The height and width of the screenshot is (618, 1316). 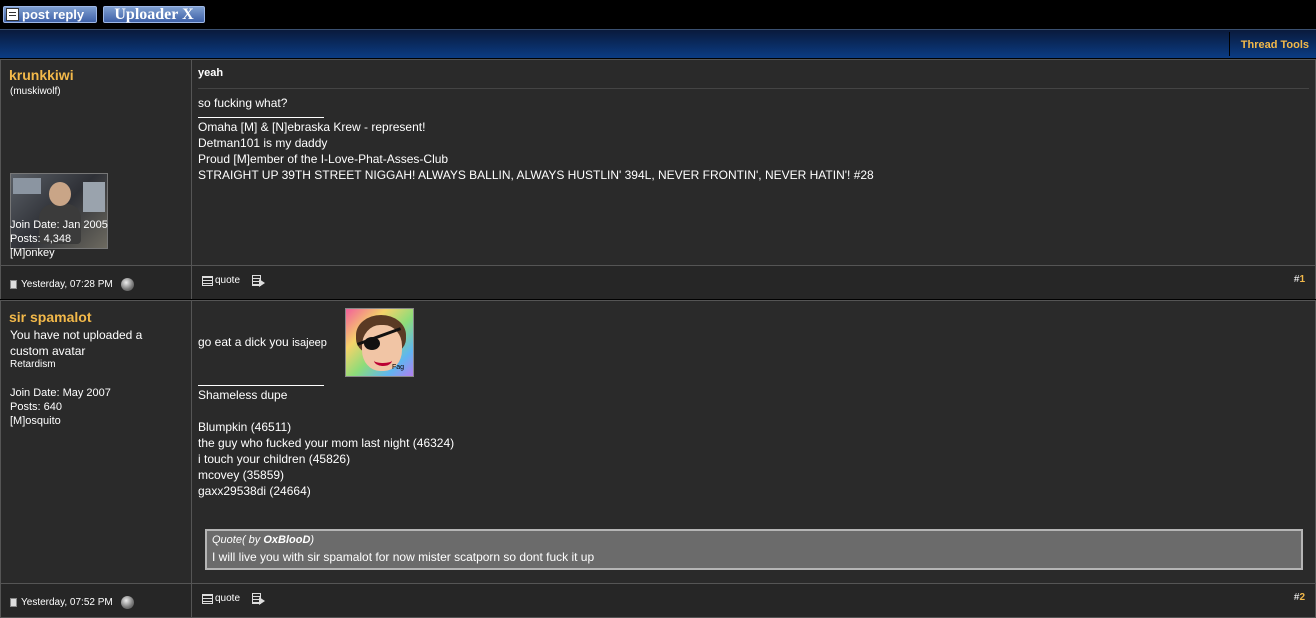 What do you see at coordinates (32, 253) in the screenshot?
I see `post-1-user-group: [M]onkey` at bounding box center [32, 253].